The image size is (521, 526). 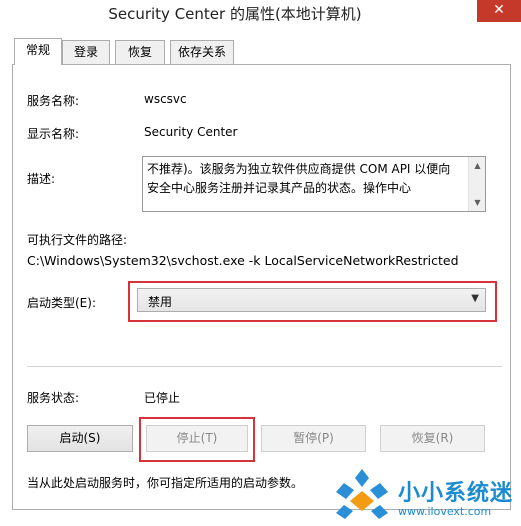 I want to click on service-status-value: 已停止, so click(x=162, y=398).